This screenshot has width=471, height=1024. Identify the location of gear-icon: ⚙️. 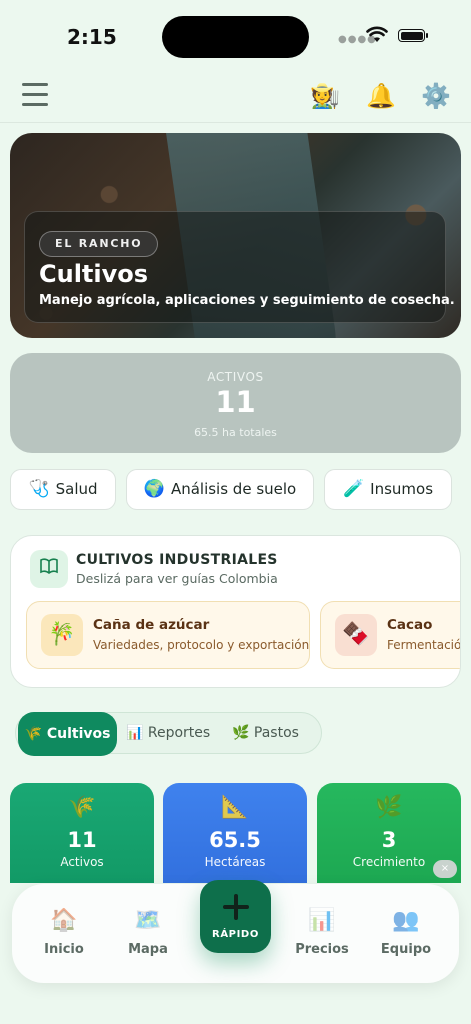
(436, 96).